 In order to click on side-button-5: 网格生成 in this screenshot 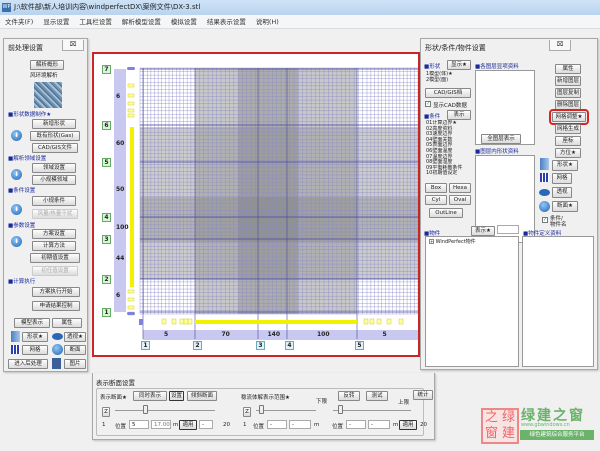, I will do `click(568, 129)`.